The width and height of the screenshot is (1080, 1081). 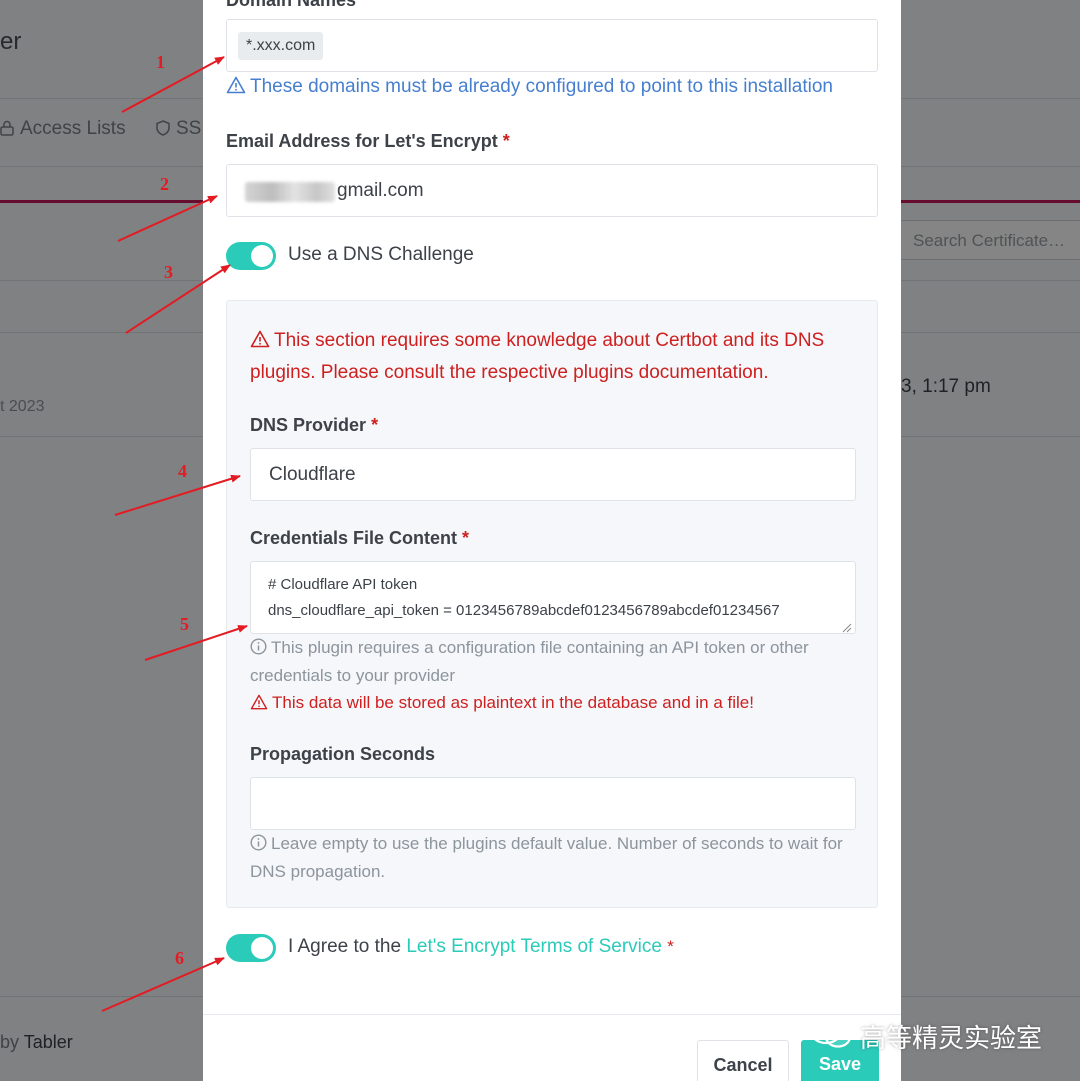 What do you see at coordinates (281, 46) in the screenshot?
I see `domain-chip: *.xxx.com` at bounding box center [281, 46].